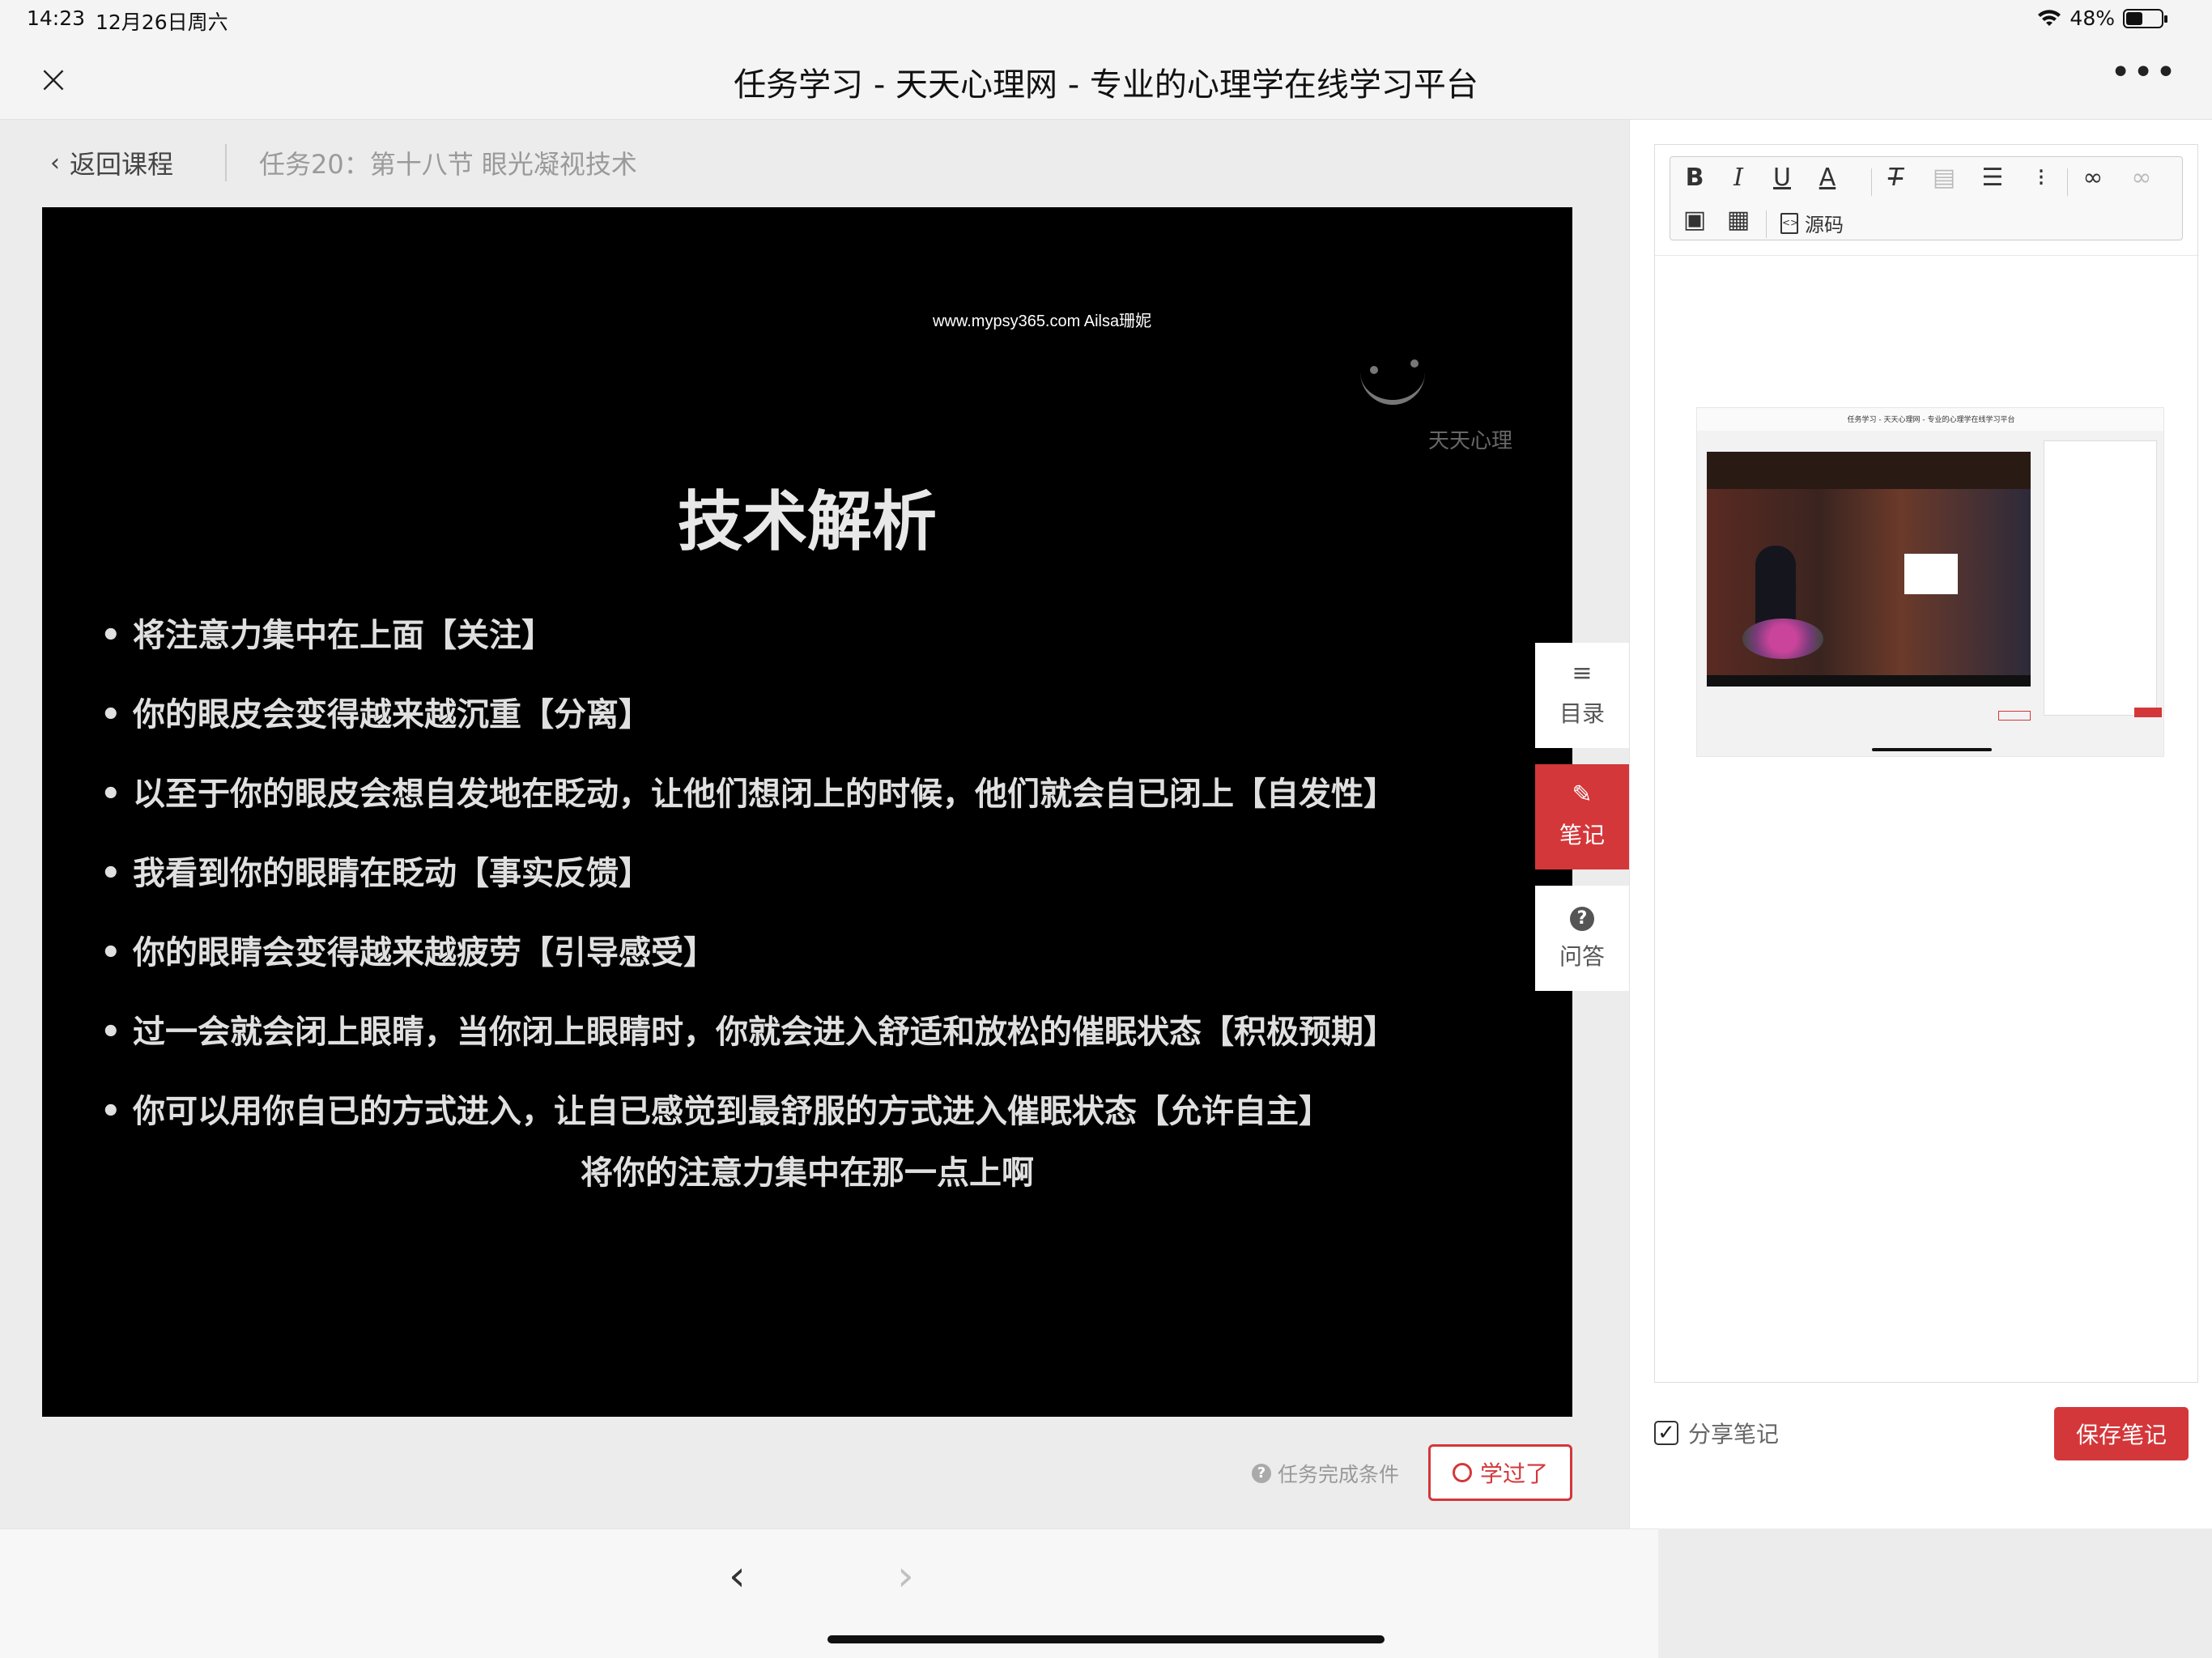  What do you see at coordinates (1927, 198) in the screenshot?
I see `editor-toolbar: B I U A T ▤ ☰ ⁝ ∞ ∞ ▣ ▦ <> 源码` at bounding box center [1927, 198].